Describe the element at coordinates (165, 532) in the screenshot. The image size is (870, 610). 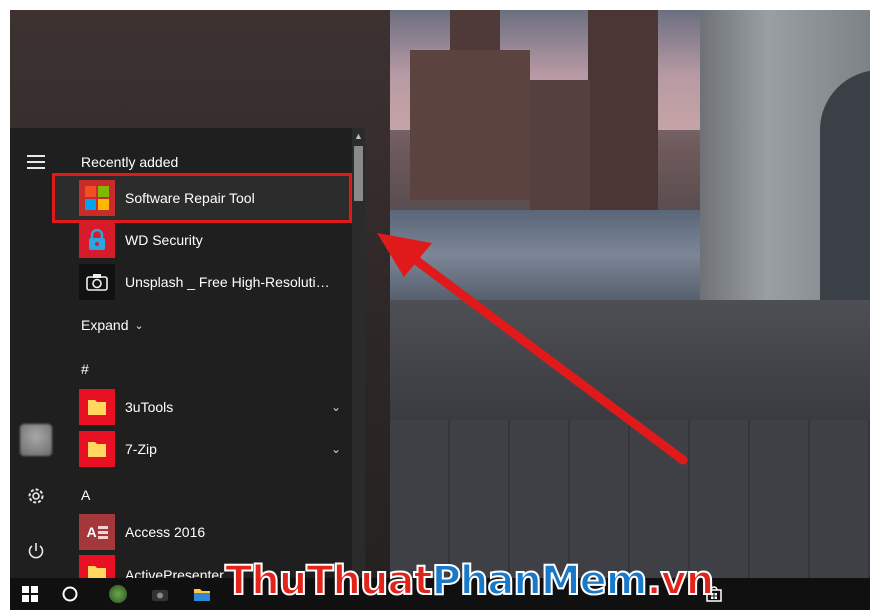
I see `app-label: Access 2016` at that location.